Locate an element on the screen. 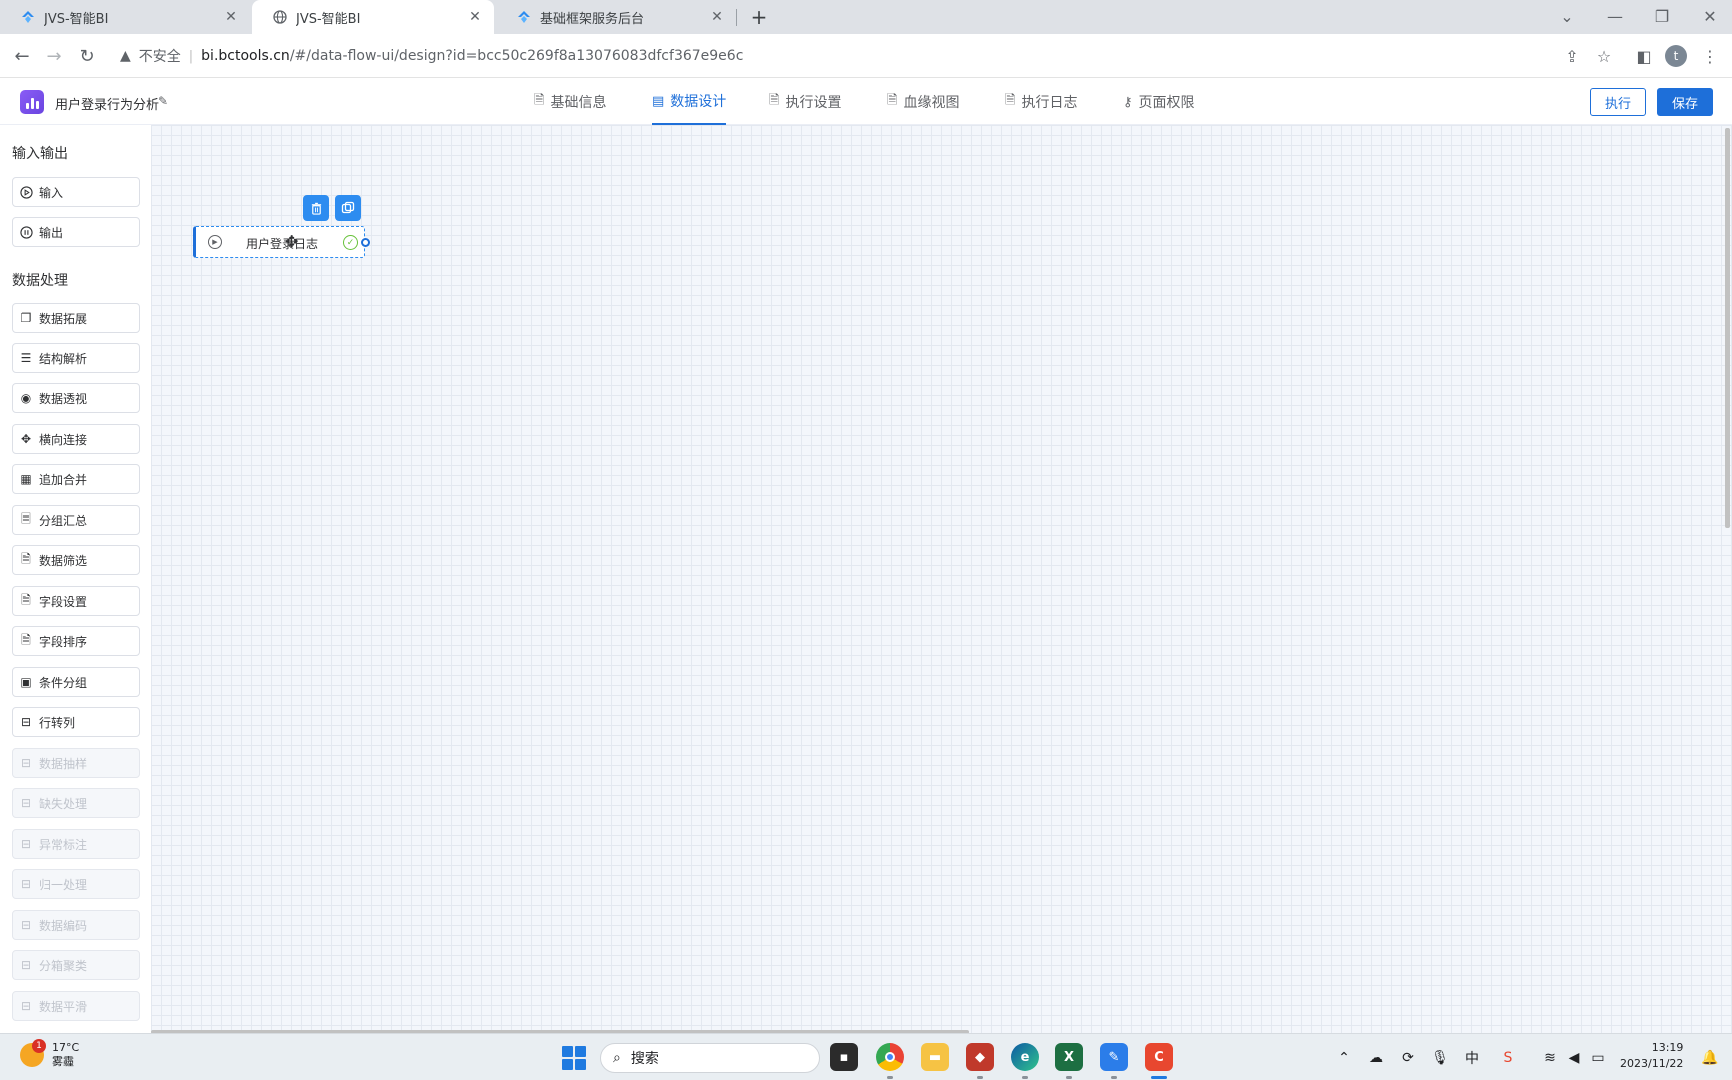 This screenshot has height=1080, width=1732. sync-icon: ⟳ is located at coordinates (1408, 1058).